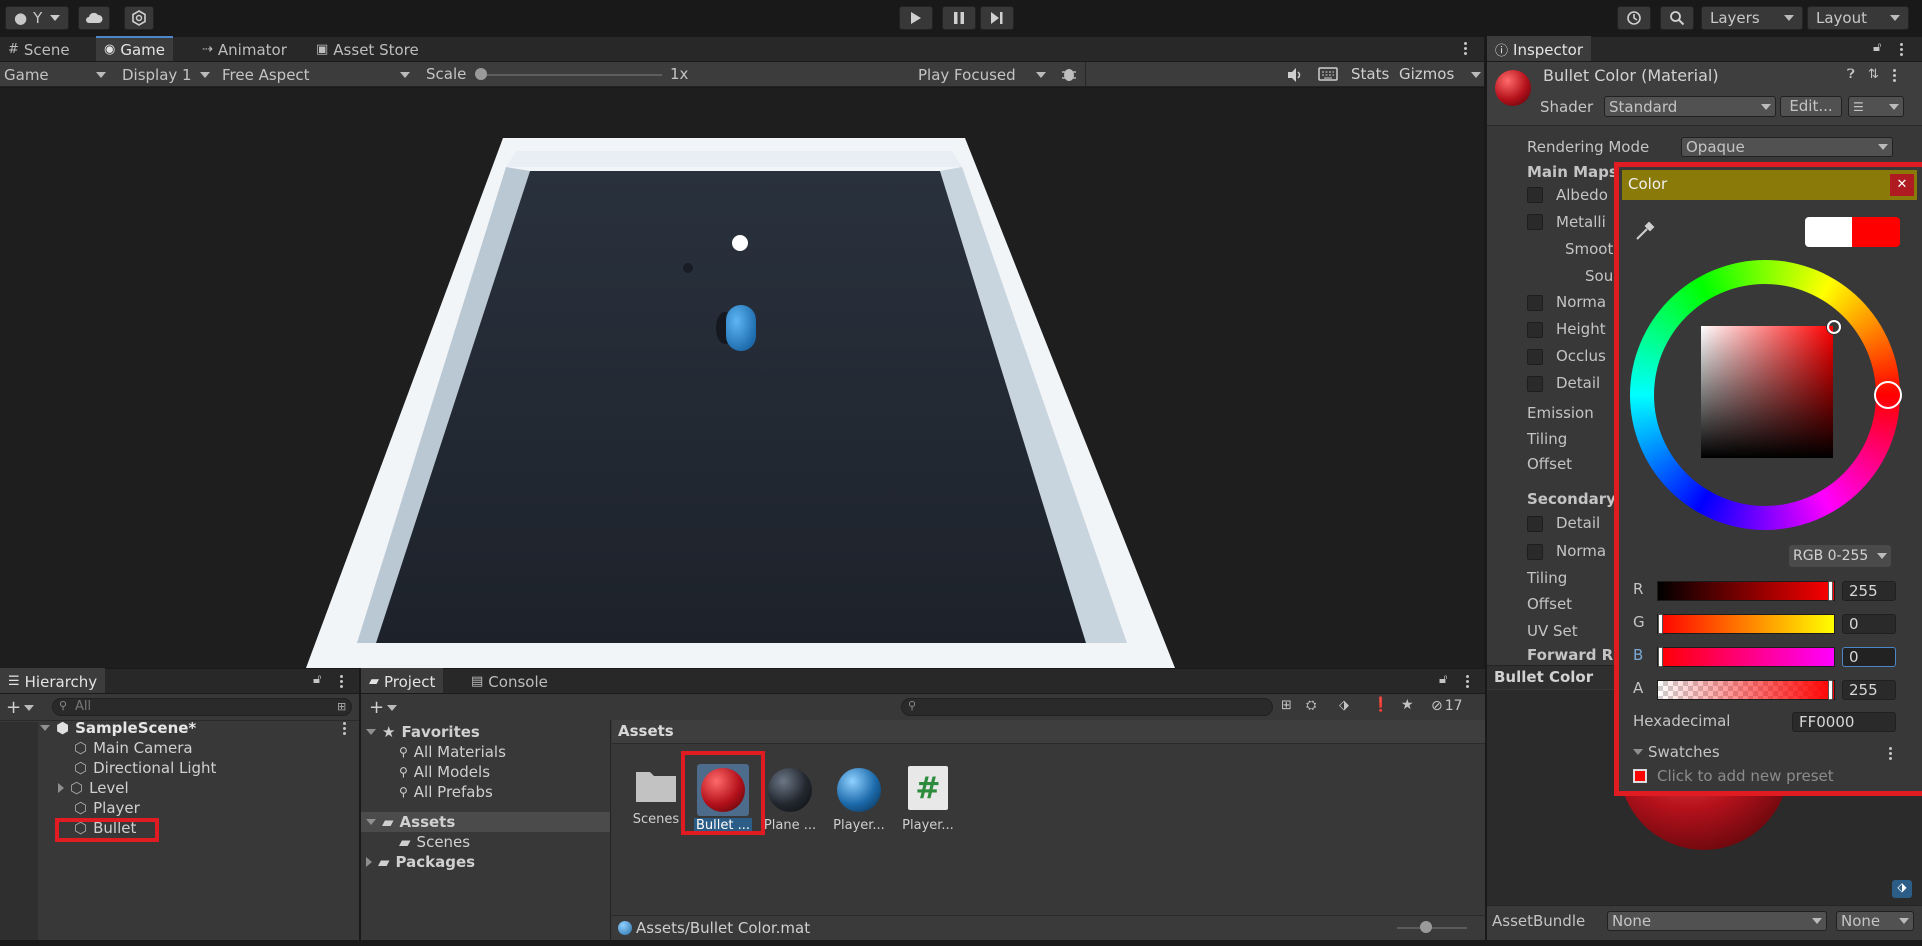 The height and width of the screenshot is (946, 1922). I want to click on icon-size-slider-handle, so click(1426, 927).